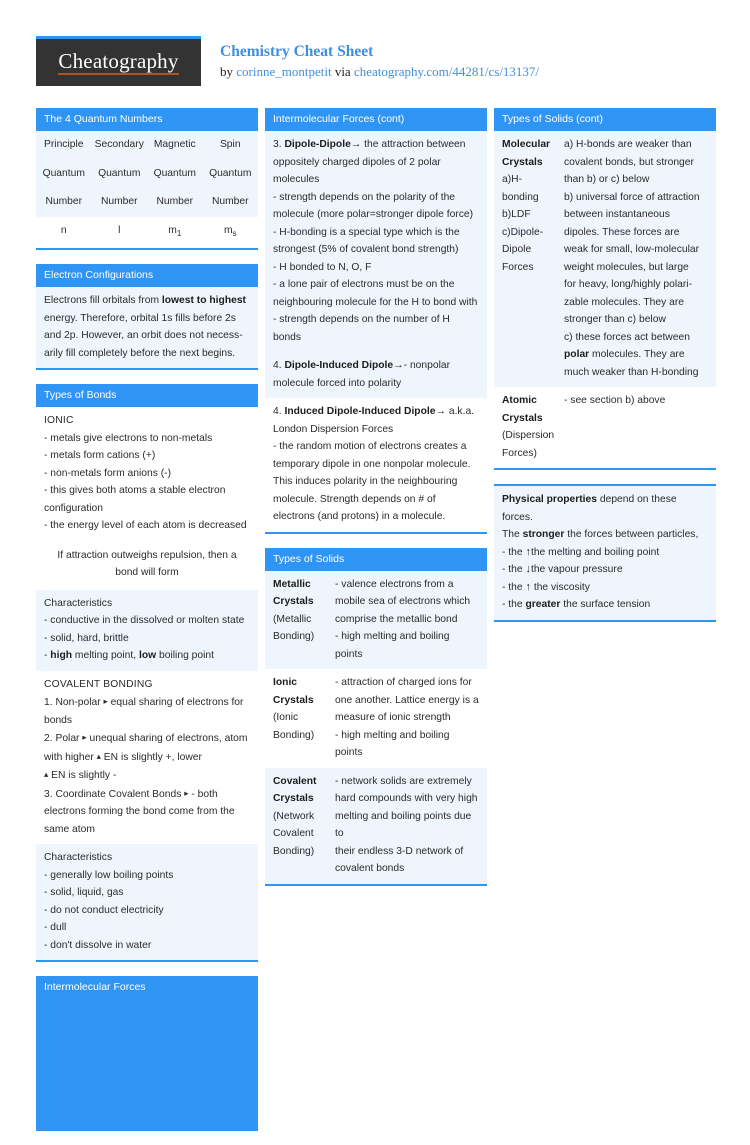 This screenshot has height=1145, width=750. I want to click on qcell: Principle, so click(64, 145).